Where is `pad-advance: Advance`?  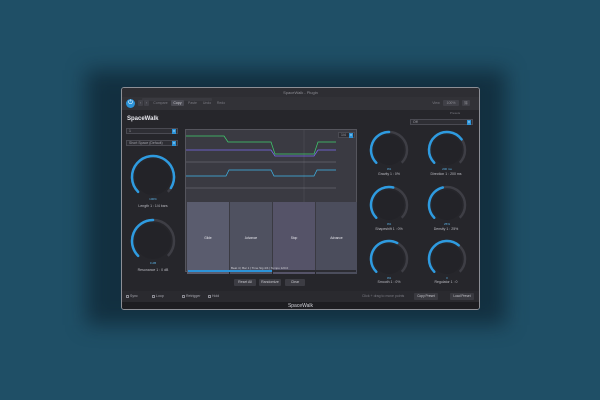 pad-advance: Advance is located at coordinates (251, 238).